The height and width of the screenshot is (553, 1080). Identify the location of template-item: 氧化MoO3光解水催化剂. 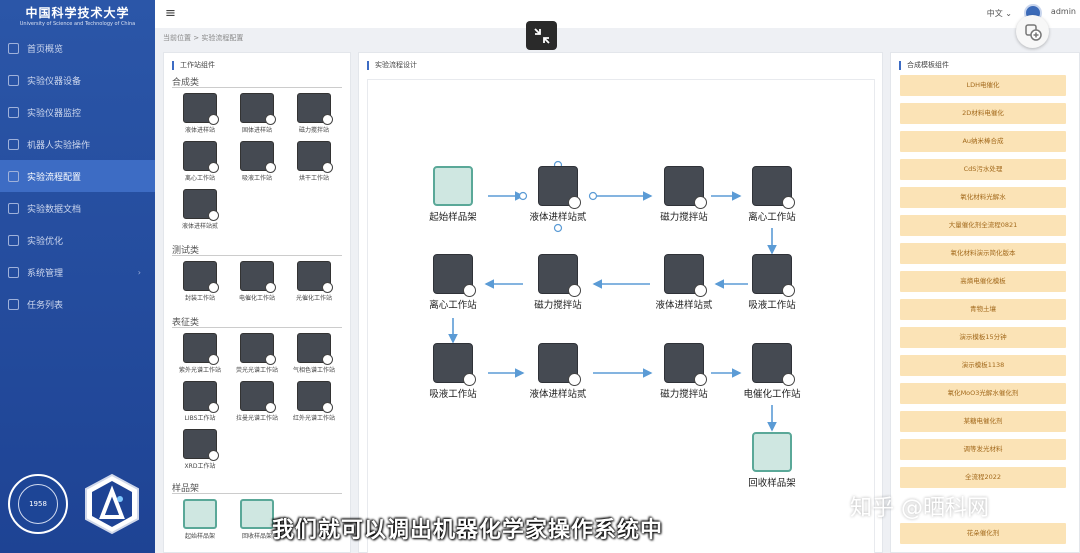
(983, 393).